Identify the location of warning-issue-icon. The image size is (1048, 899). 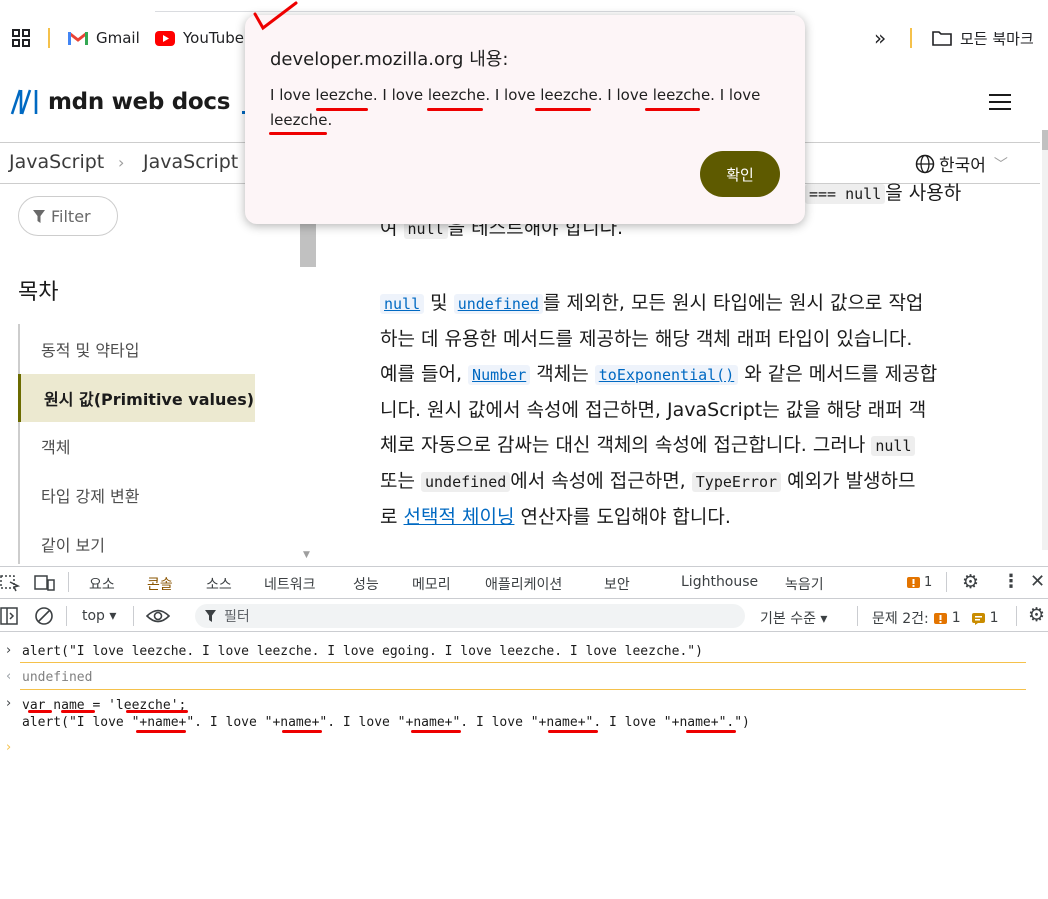
(940, 618).